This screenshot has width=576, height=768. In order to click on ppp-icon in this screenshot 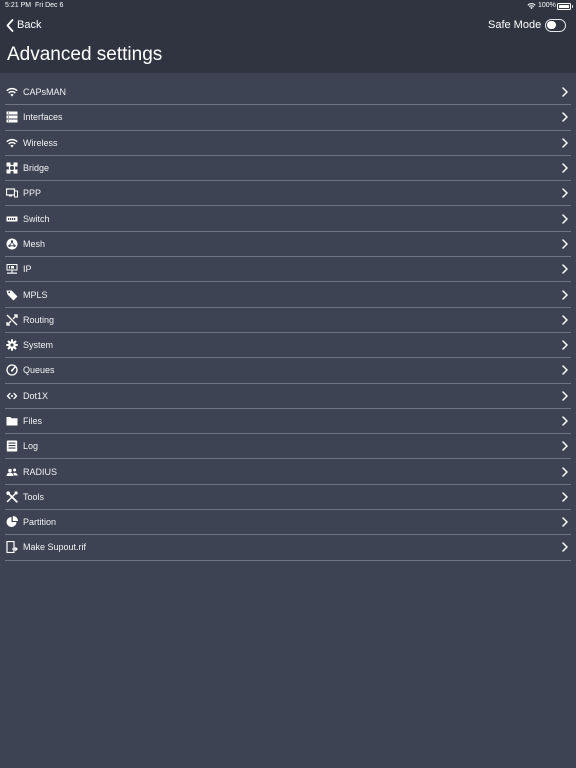, I will do `click(12, 193)`.